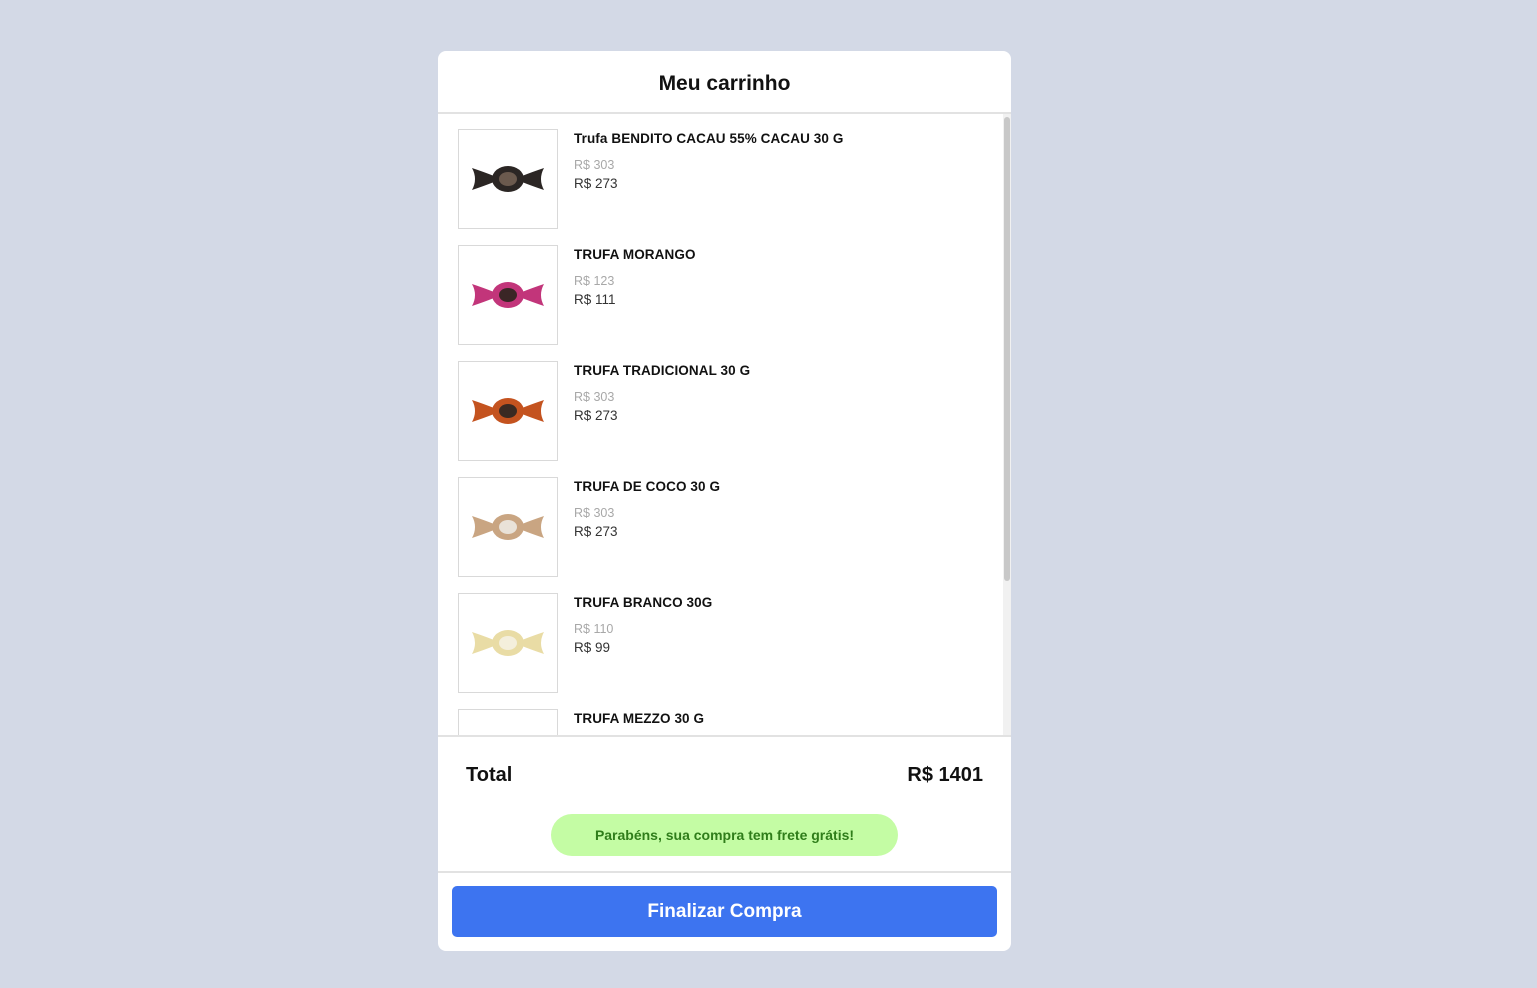  What do you see at coordinates (643, 643) in the screenshot?
I see `item-info: TRUFA BRANCO 30G R$ 110 R$ 99` at bounding box center [643, 643].